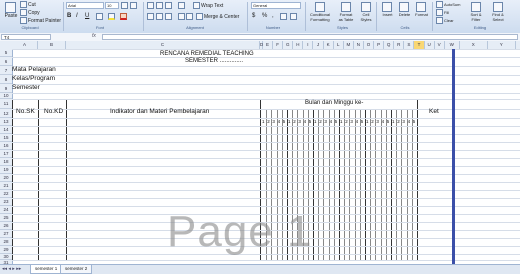  Describe the element at coordinates (163, 45) in the screenshot. I see `column-header-c: C` at that location.